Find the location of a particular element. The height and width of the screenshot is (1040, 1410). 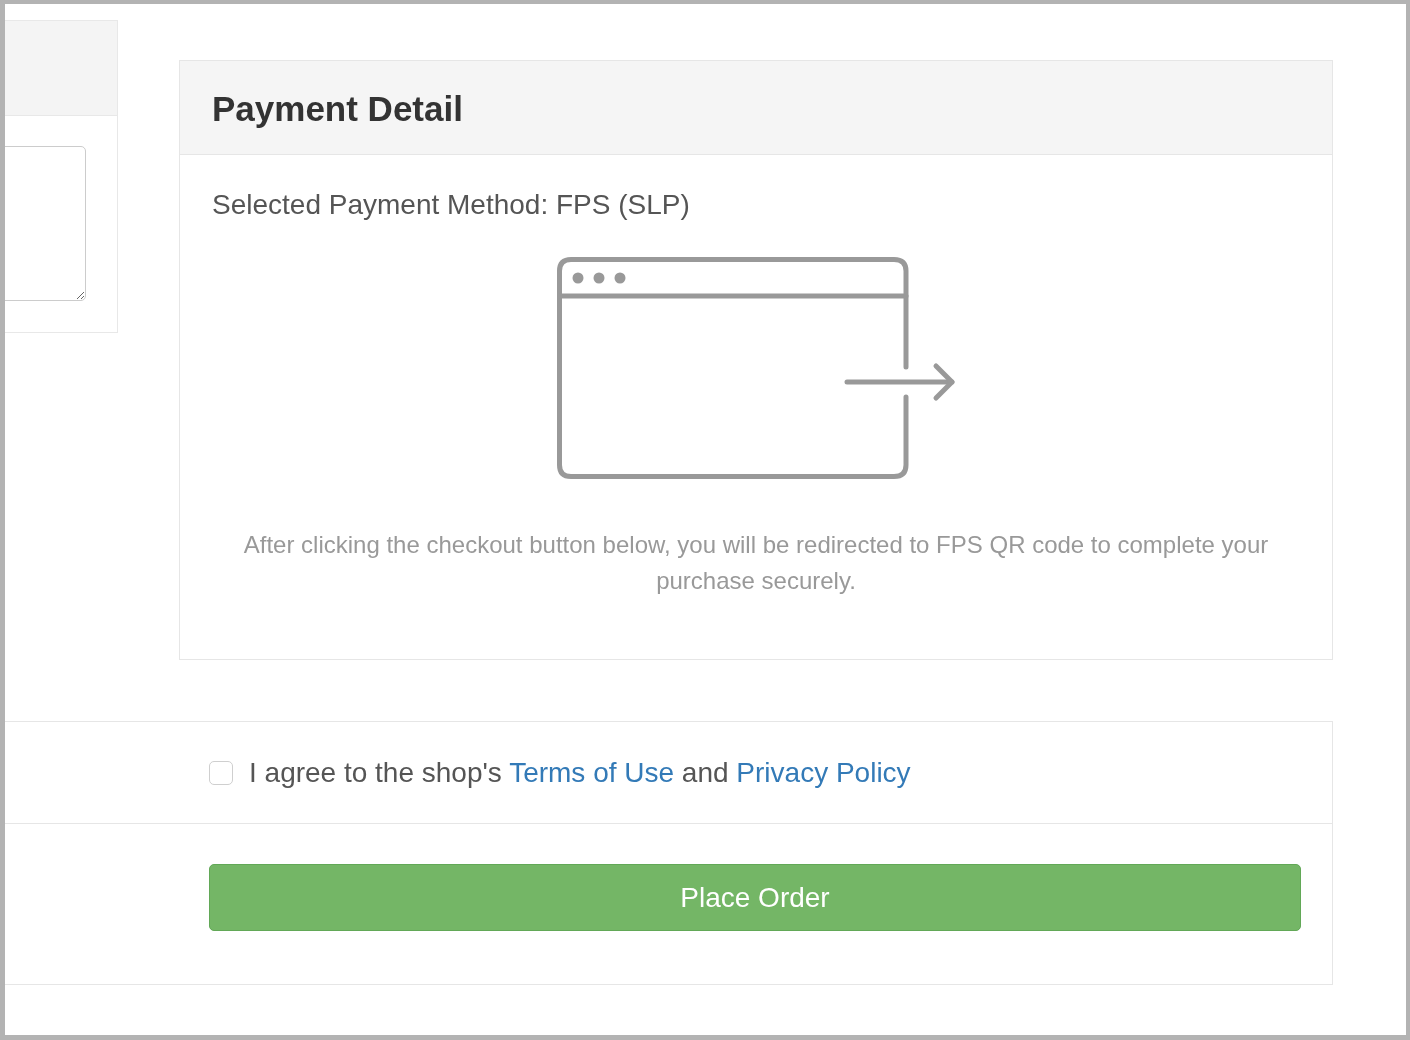

place-order-button: Place Order is located at coordinates (755, 897).